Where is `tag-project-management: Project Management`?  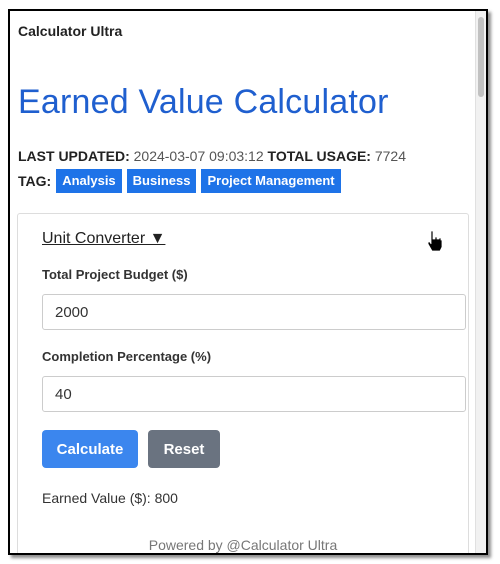
tag-project-management: Project Management is located at coordinates (271, 181).